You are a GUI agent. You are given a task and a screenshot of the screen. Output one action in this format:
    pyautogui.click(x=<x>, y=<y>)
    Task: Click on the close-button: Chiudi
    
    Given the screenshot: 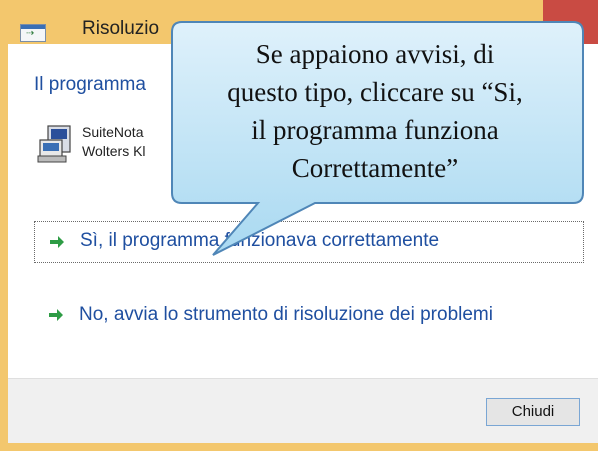 What is the action you would take?
    pyautogui.click(x=533, y=412)
    